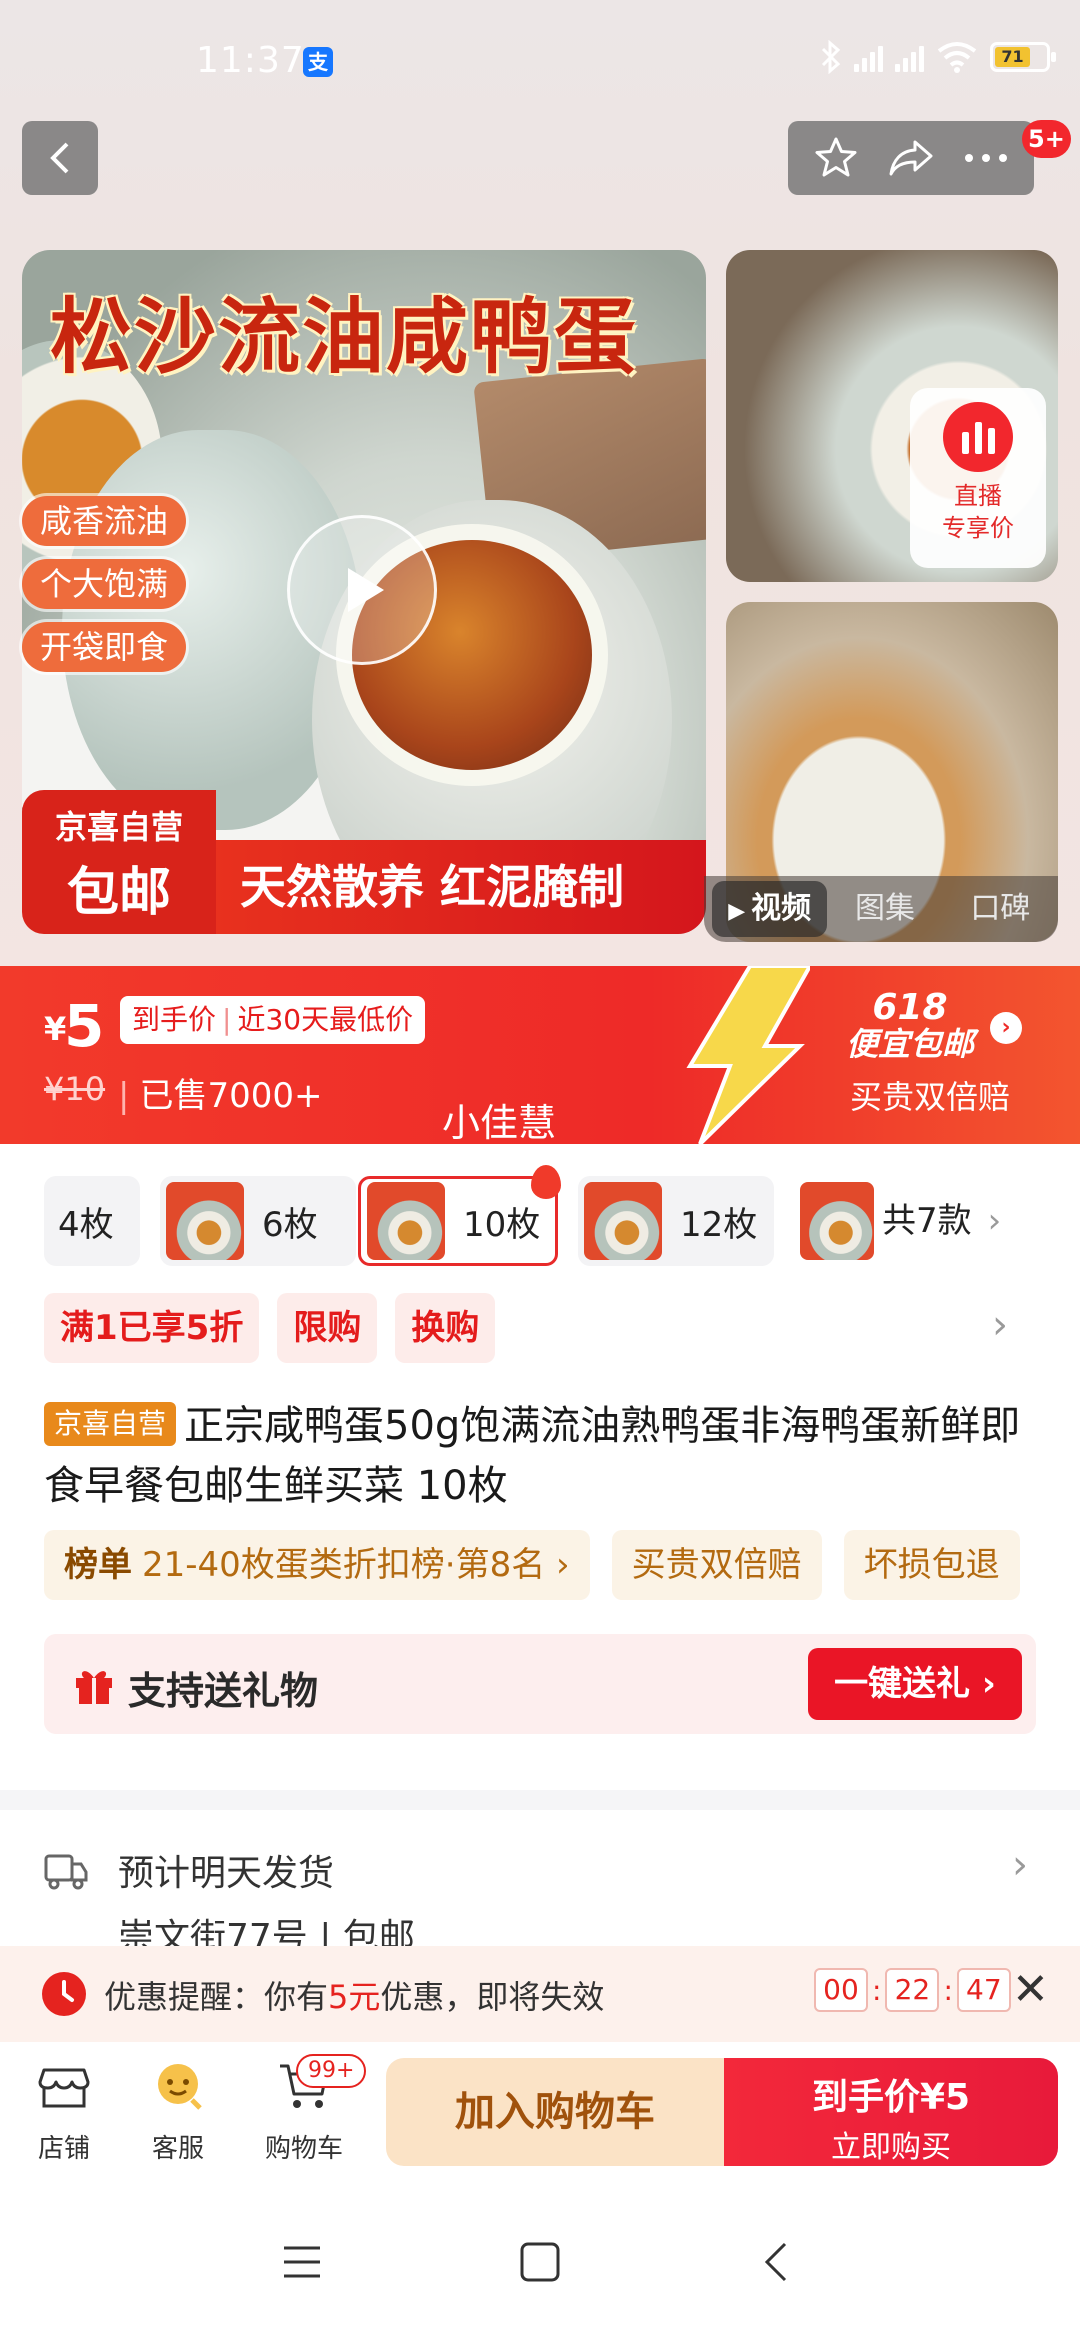  I want to click on share-icon, so click(911, 158).